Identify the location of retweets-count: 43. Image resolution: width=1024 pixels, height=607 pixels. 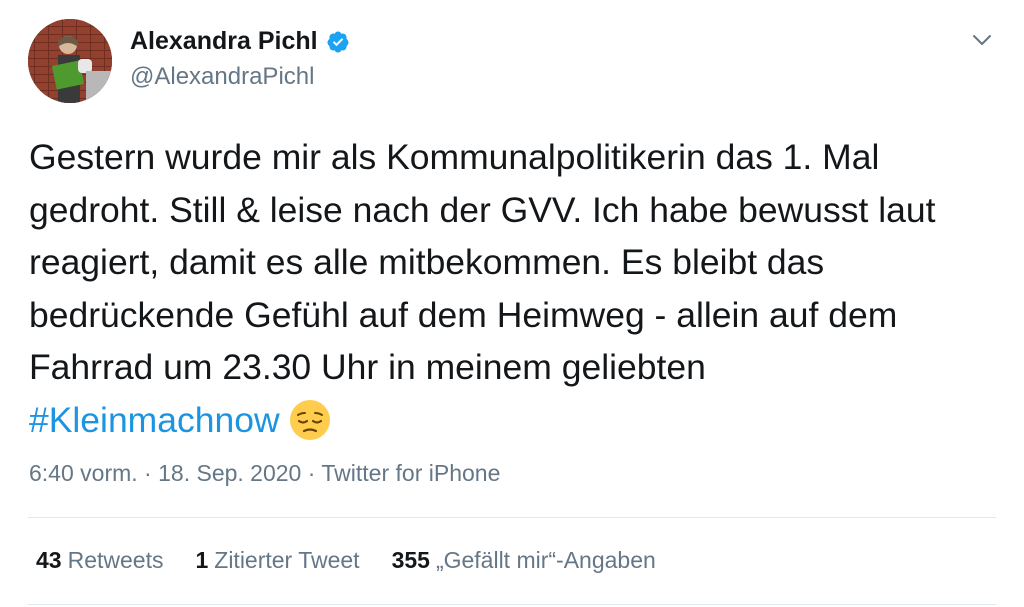
(49, 560).